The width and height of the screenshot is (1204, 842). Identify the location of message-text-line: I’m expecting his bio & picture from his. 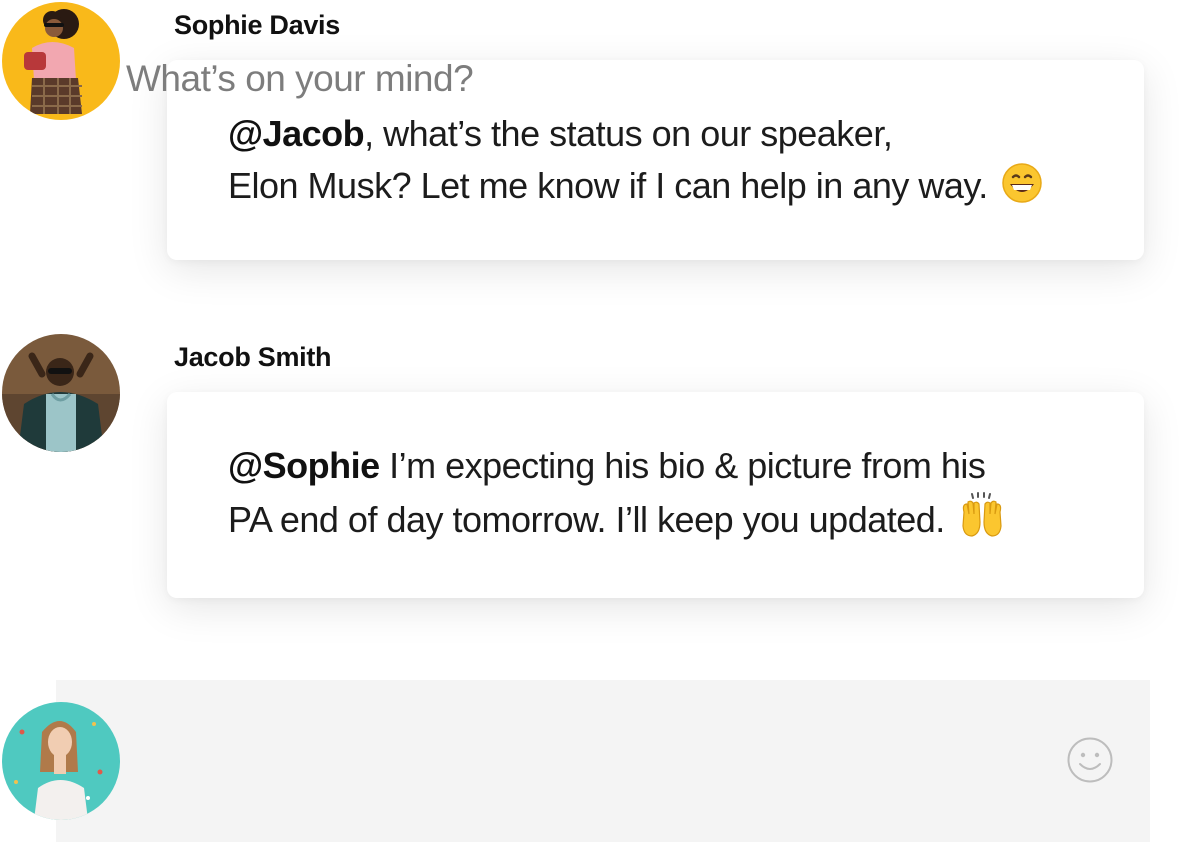
(682, 465).